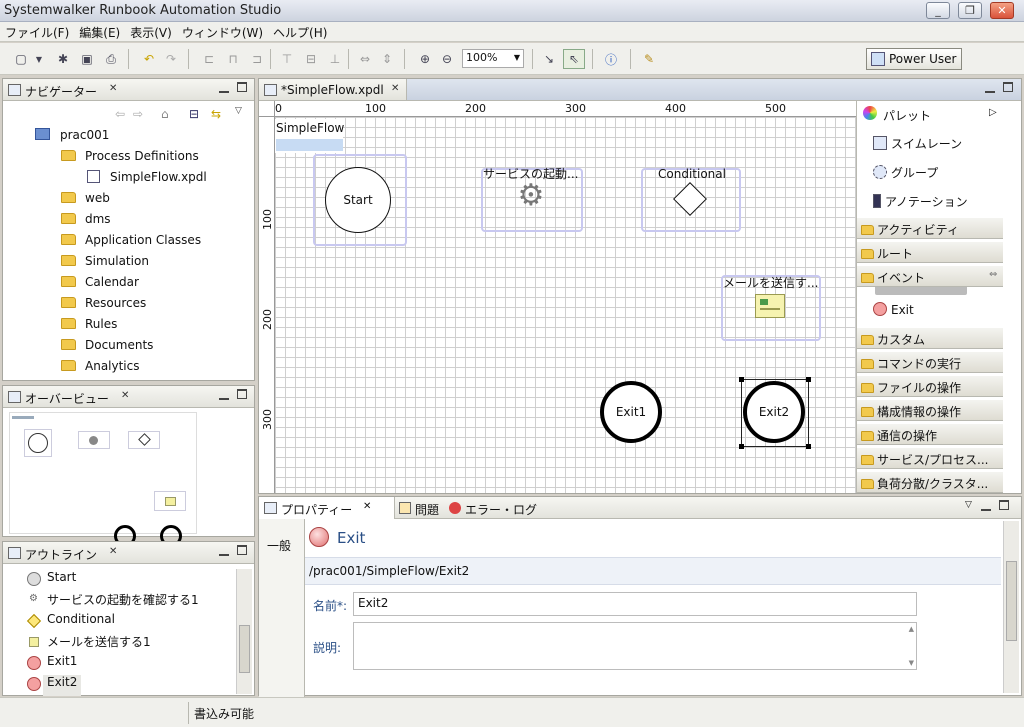  Describe the element at coordinates (128, 553) in the screenshot. I see `outline-tab: アウトライン ✕` at that location.